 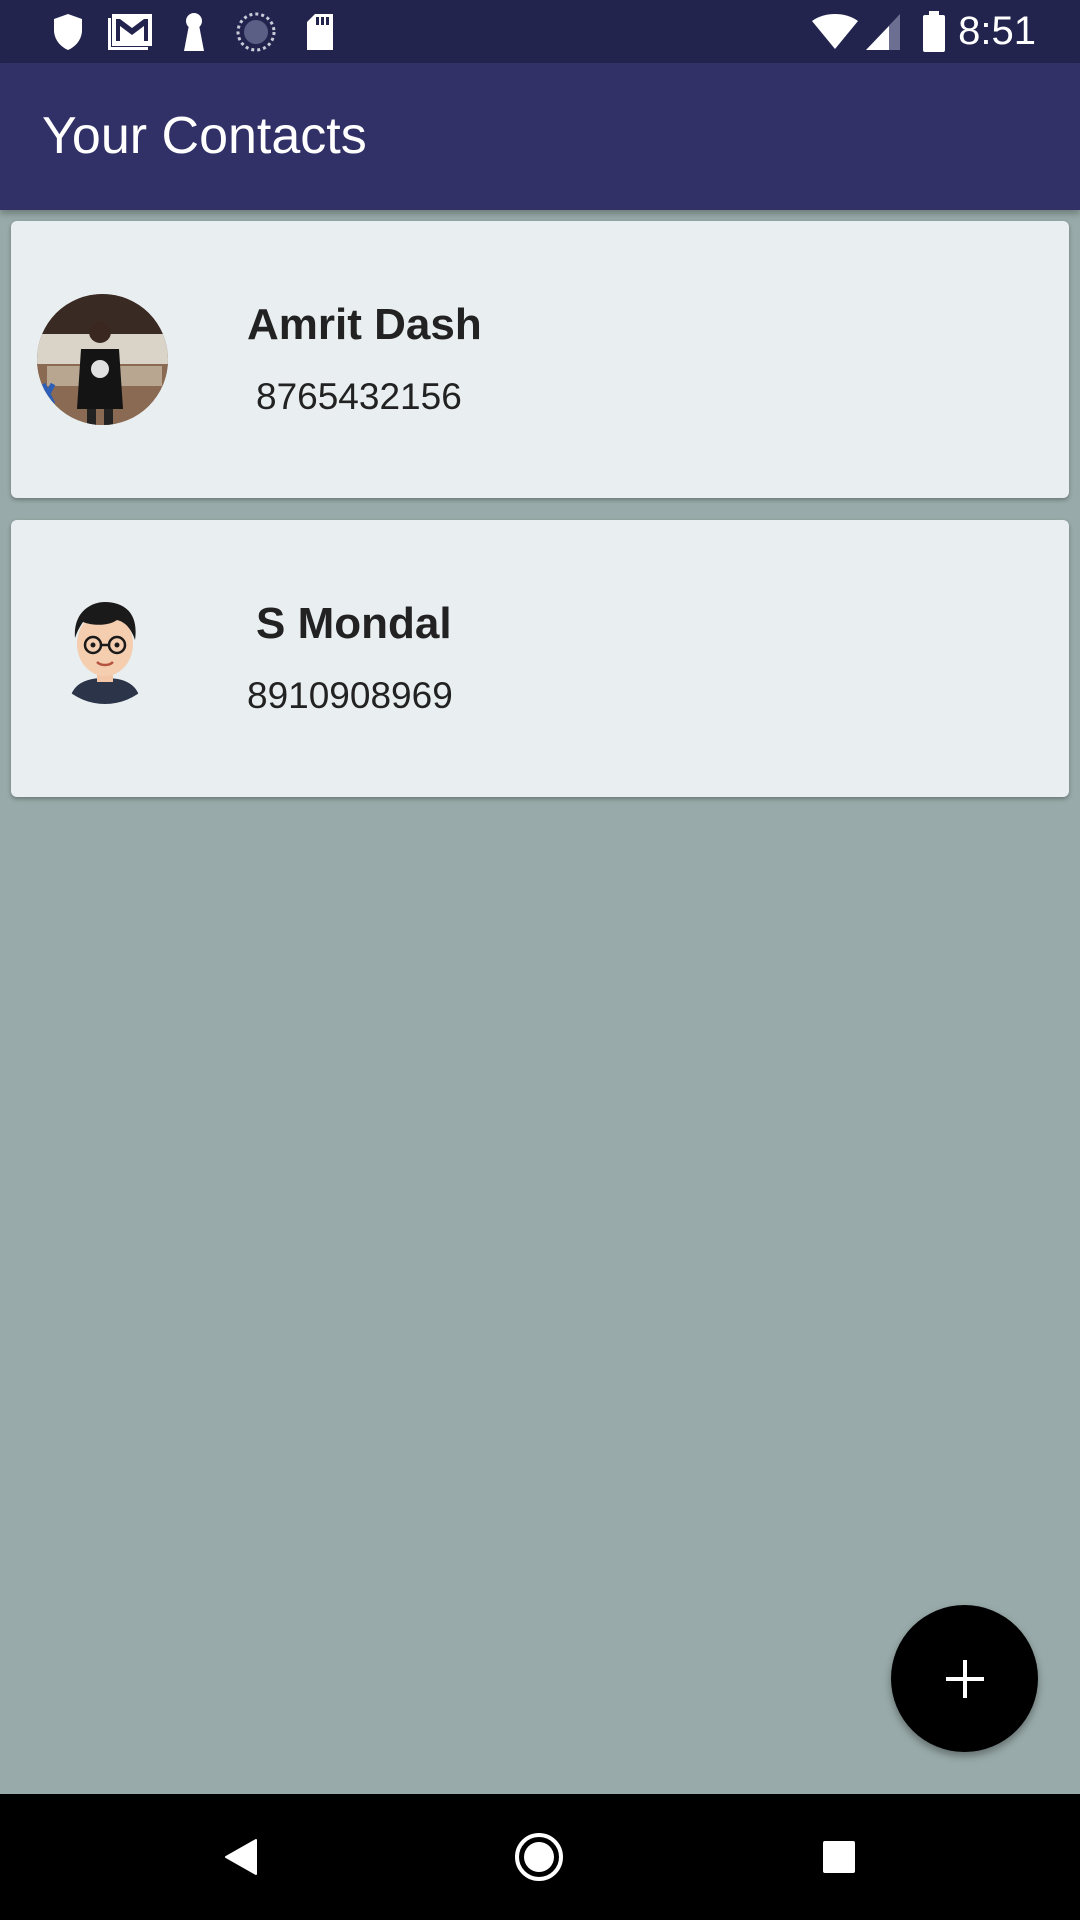 I want to click on signal-icon, so click(x=883, y=31).